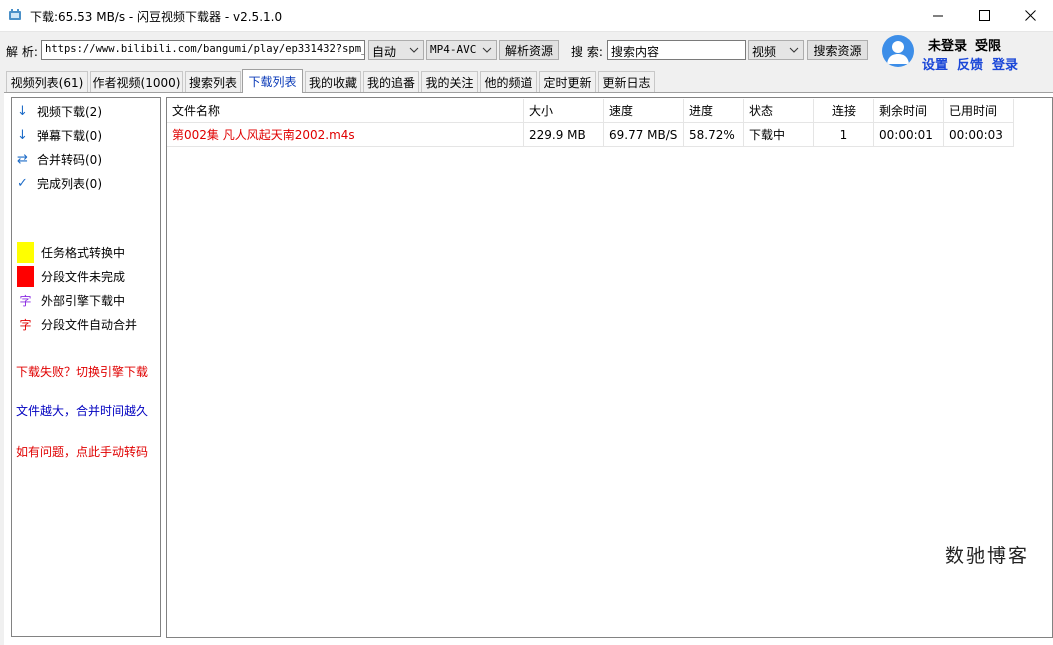  Describe the element at coordinates (714, 135) in the screenshot. I see `cell-progress: 58.72%` at that location.